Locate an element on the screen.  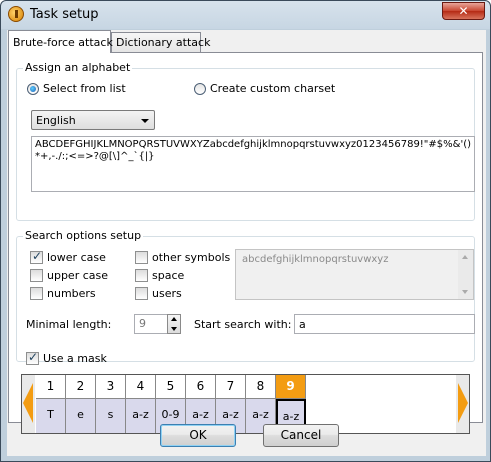
mask-value-3: s is located at coordinates (111, 416).